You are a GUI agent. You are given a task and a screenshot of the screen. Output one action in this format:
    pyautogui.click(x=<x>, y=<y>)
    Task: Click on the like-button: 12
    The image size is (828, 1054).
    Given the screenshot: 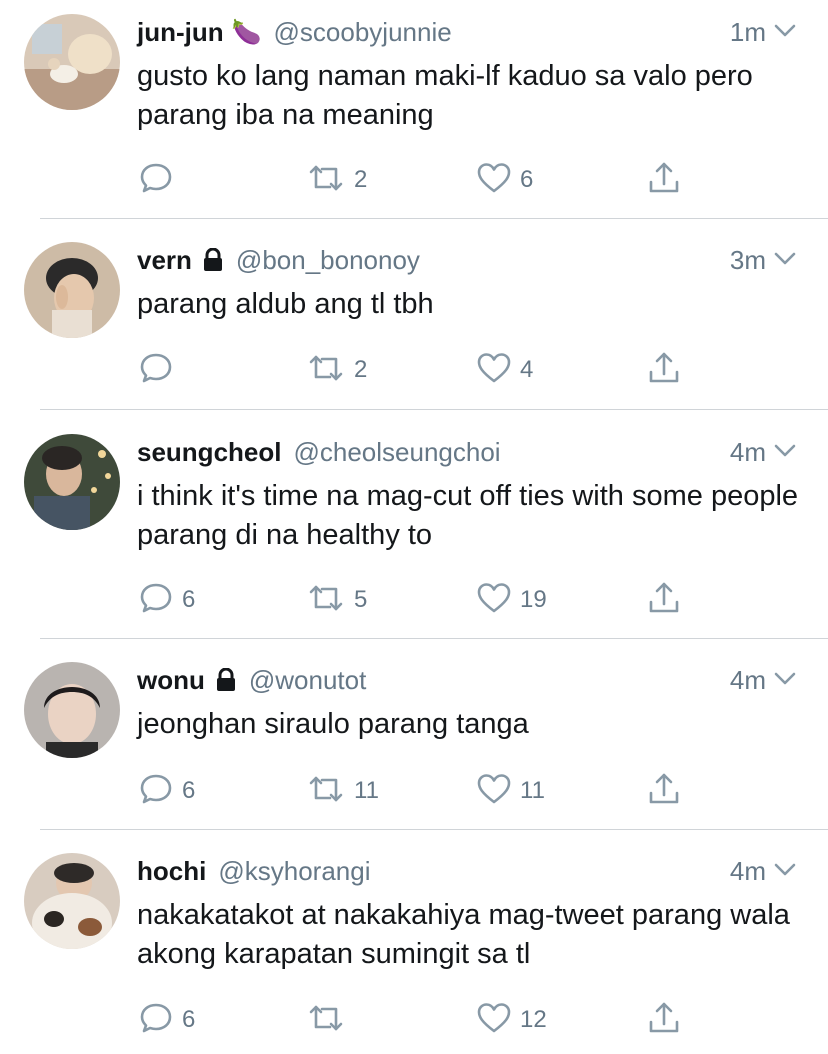 What is the action you would take?
    pyautogui.click(x=511, y=1020)
    